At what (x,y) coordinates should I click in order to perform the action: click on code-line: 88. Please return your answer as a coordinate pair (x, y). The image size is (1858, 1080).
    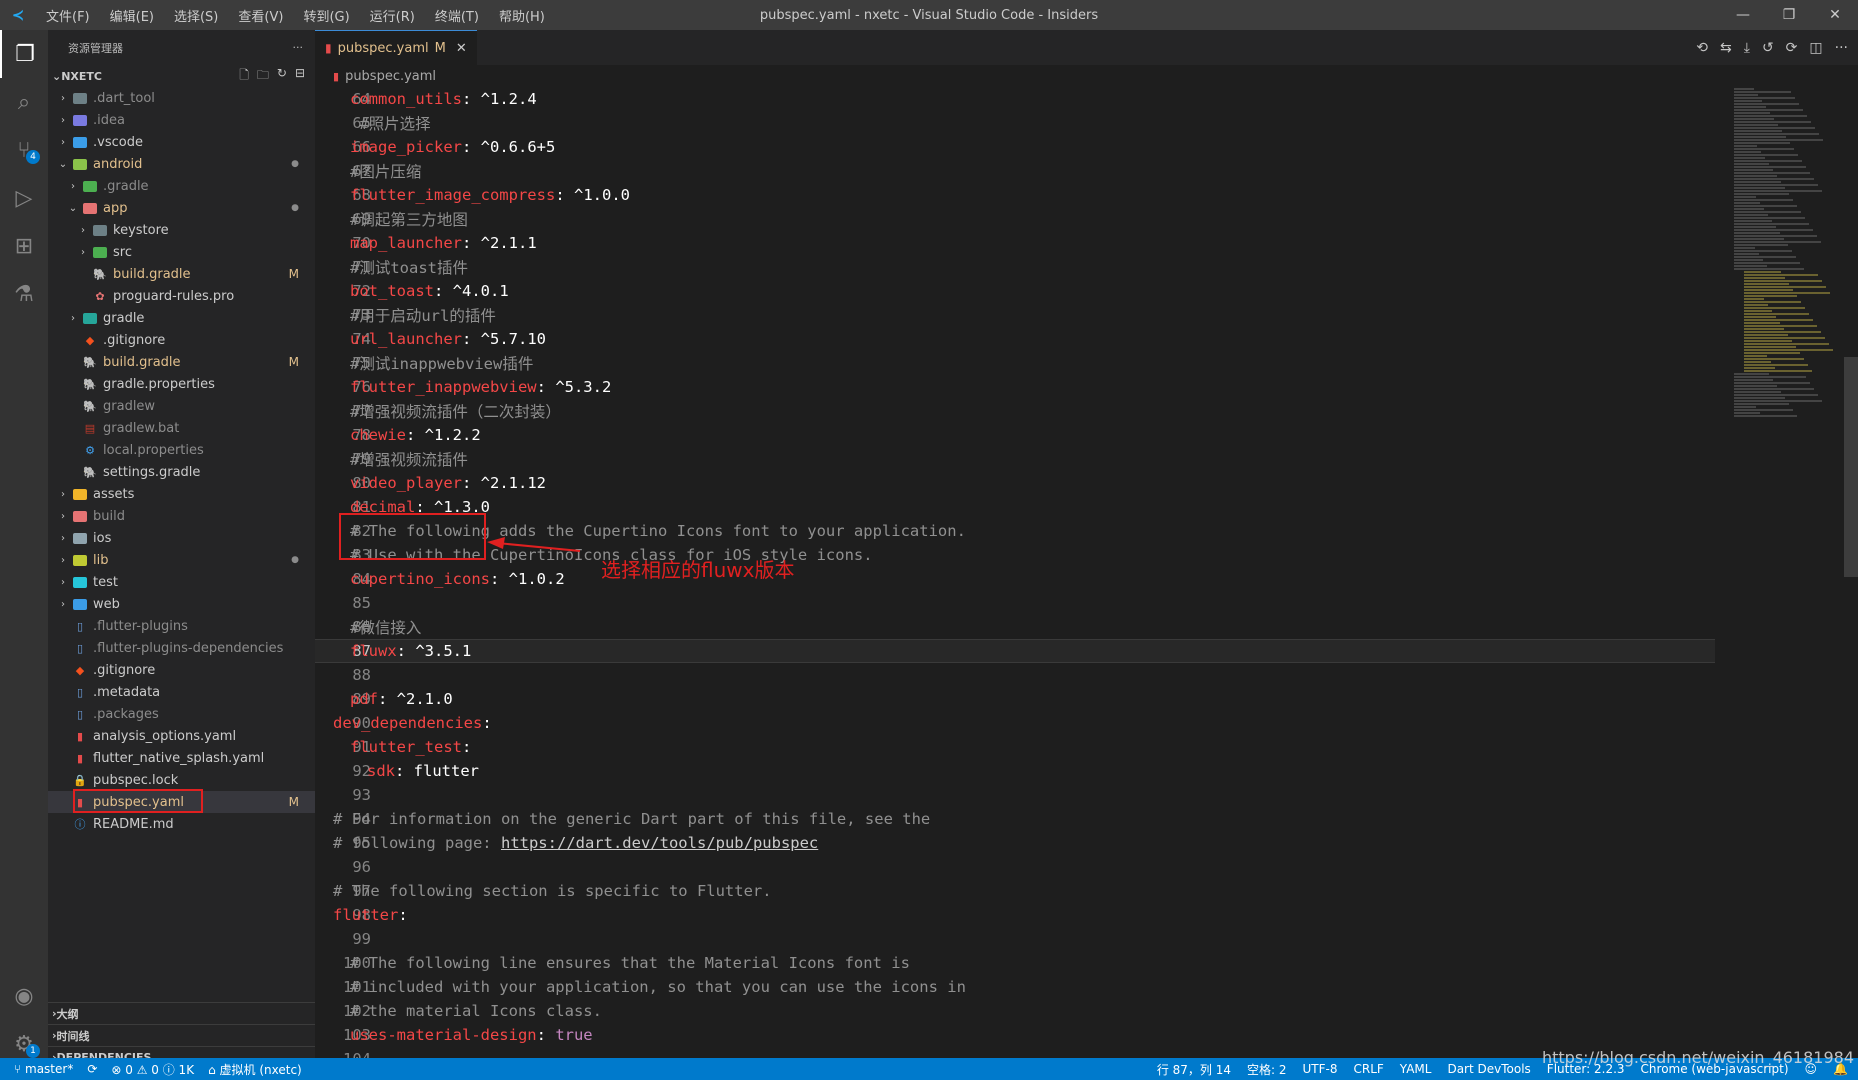
    Looking at the image, I should click on (1015, 675).